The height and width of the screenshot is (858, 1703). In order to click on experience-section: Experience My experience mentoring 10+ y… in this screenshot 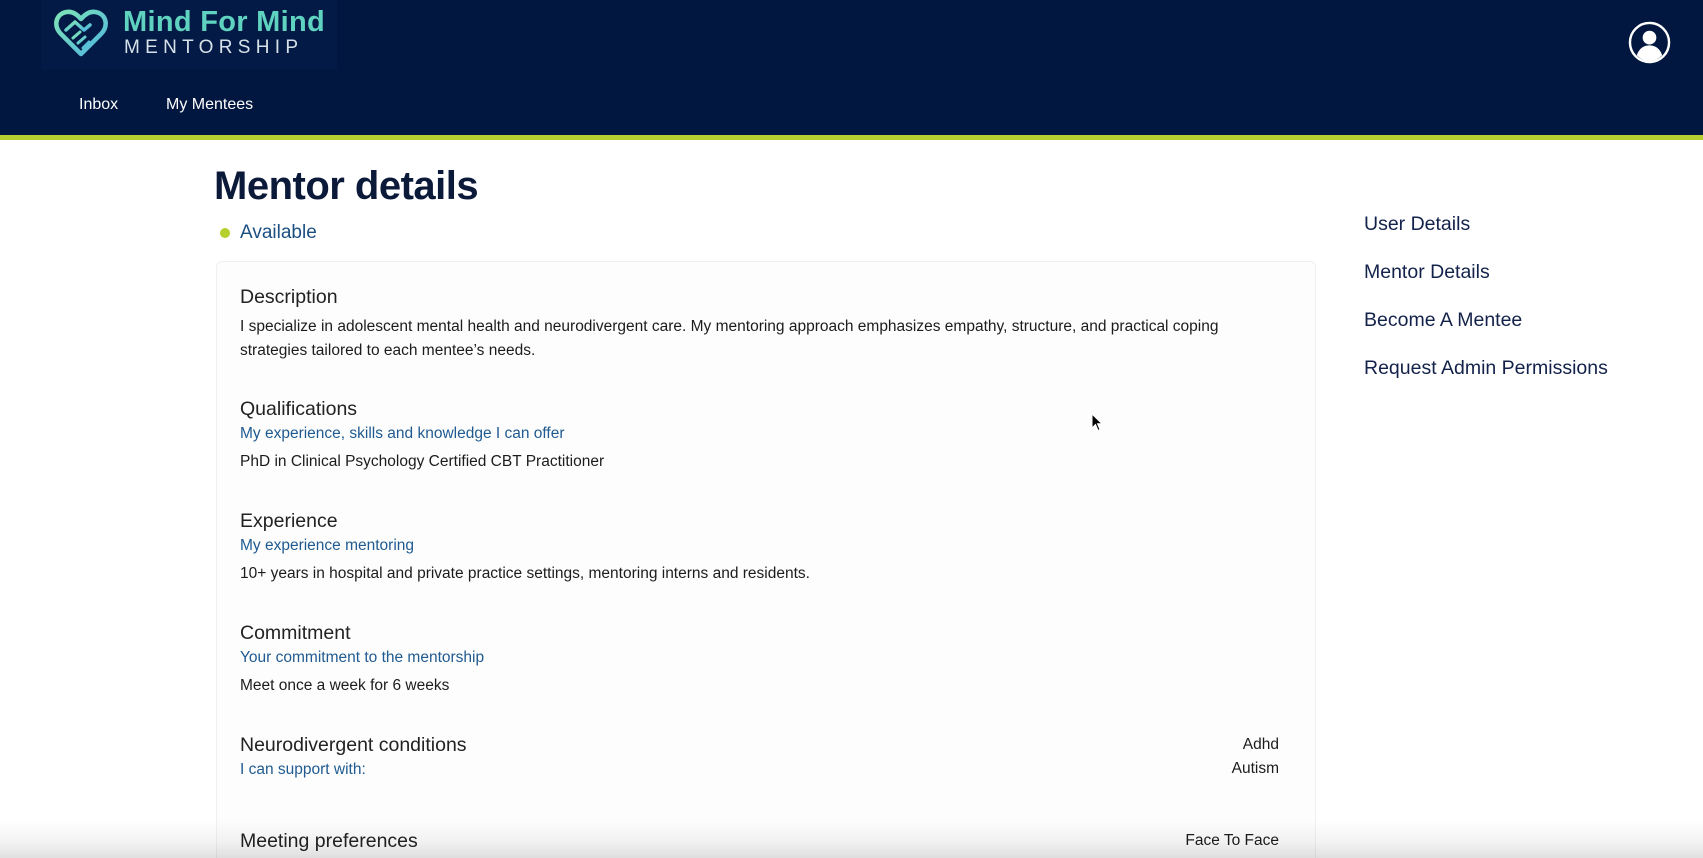, I will do `click(525, 548)`.